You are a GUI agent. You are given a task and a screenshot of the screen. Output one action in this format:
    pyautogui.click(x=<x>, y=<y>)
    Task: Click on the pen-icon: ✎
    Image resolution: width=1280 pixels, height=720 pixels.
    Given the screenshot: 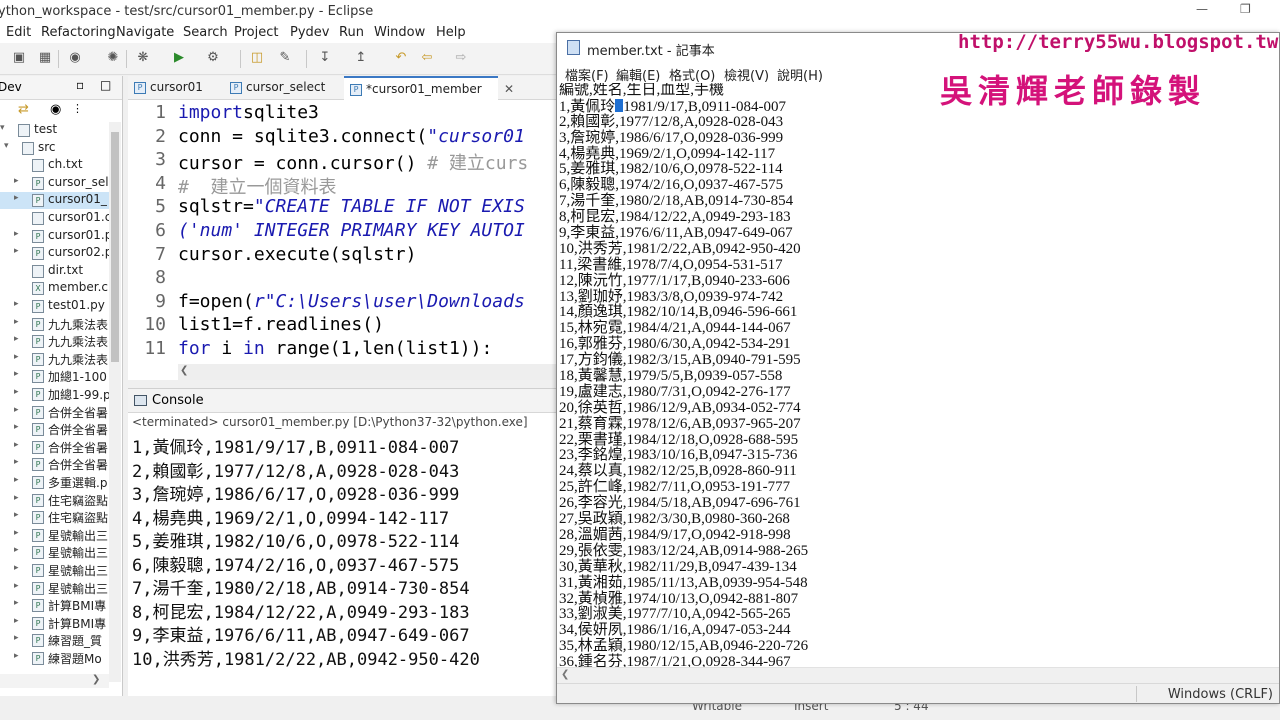 What is the action you would take?
    pyautogui.click(x=285, y=58)
    